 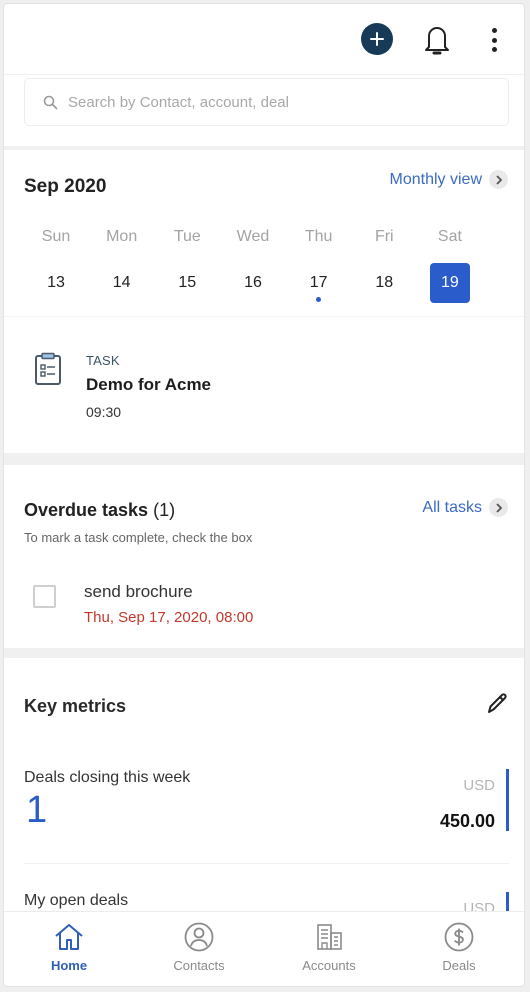 What do you see at coordinates (169, 617) in the screenshot?
I see `overdue-task-due-date: Thu, Sep 17, 2020, 08:00` at bounding box center [169, 617].